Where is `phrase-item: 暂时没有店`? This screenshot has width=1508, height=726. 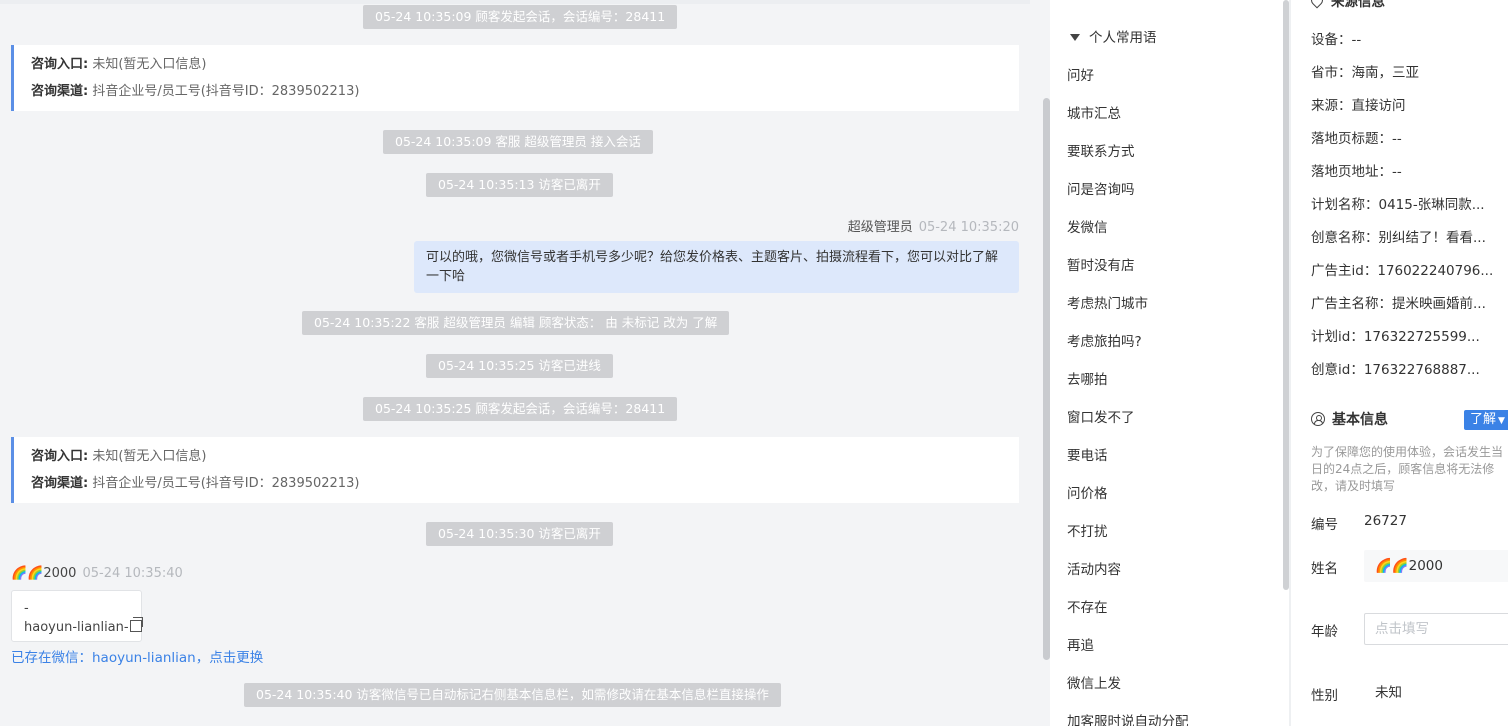
phrase-item: 暂时没有店 is located at coordinates (1101, 264).